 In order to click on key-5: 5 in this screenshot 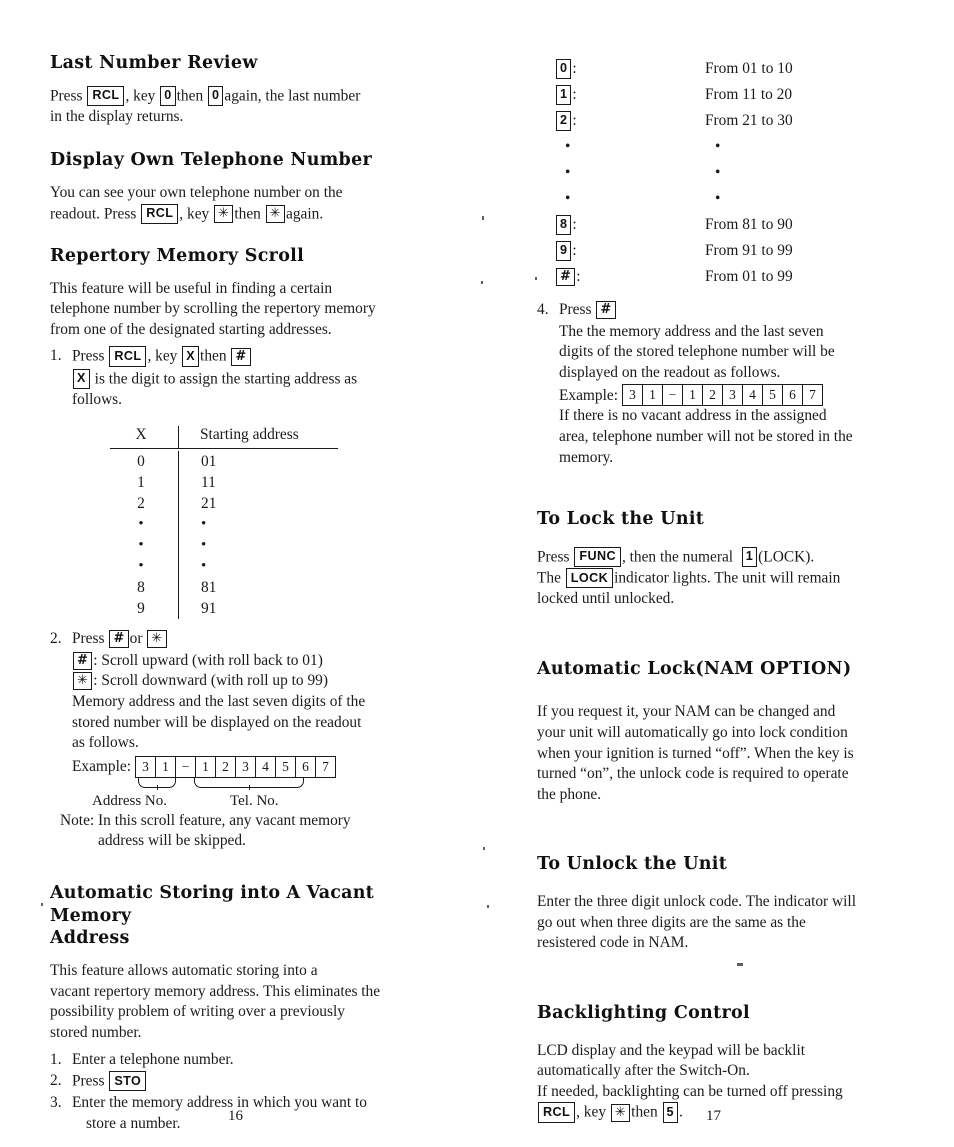, I will do `click(670, 1112)`.